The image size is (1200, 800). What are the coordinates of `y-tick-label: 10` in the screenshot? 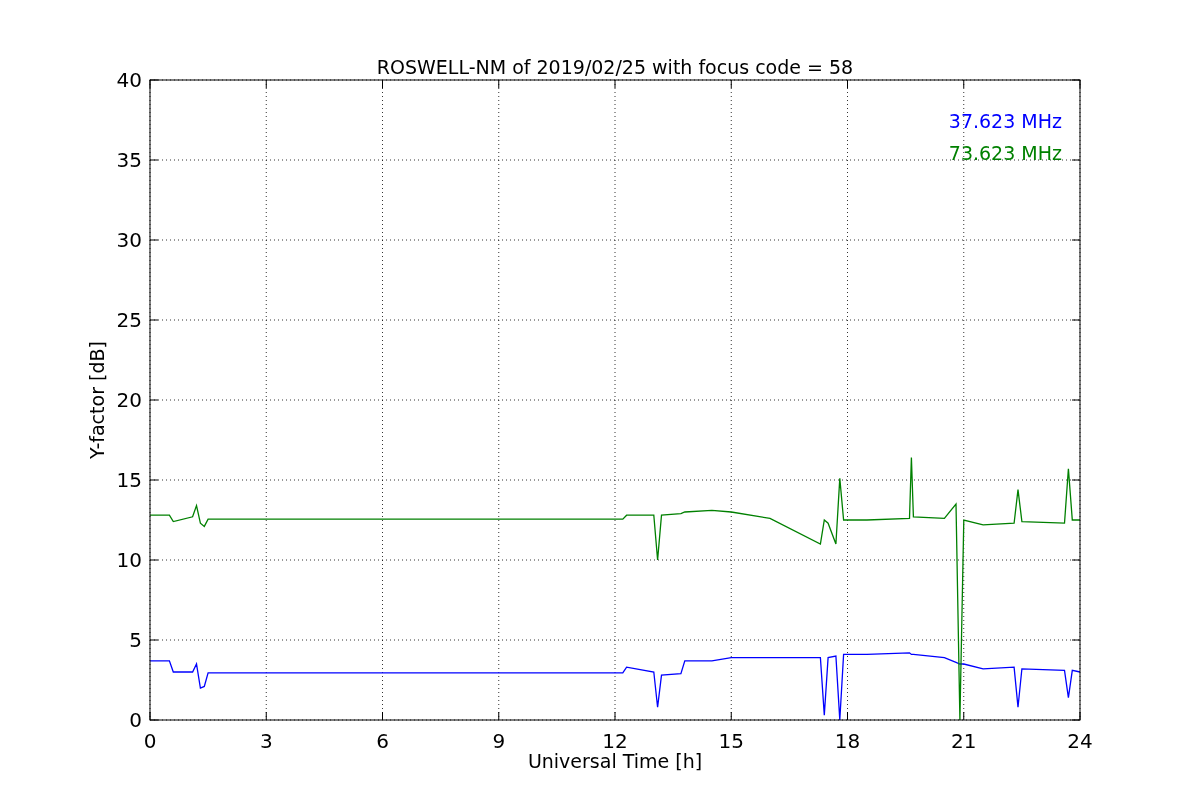 It's located at (129, 560).